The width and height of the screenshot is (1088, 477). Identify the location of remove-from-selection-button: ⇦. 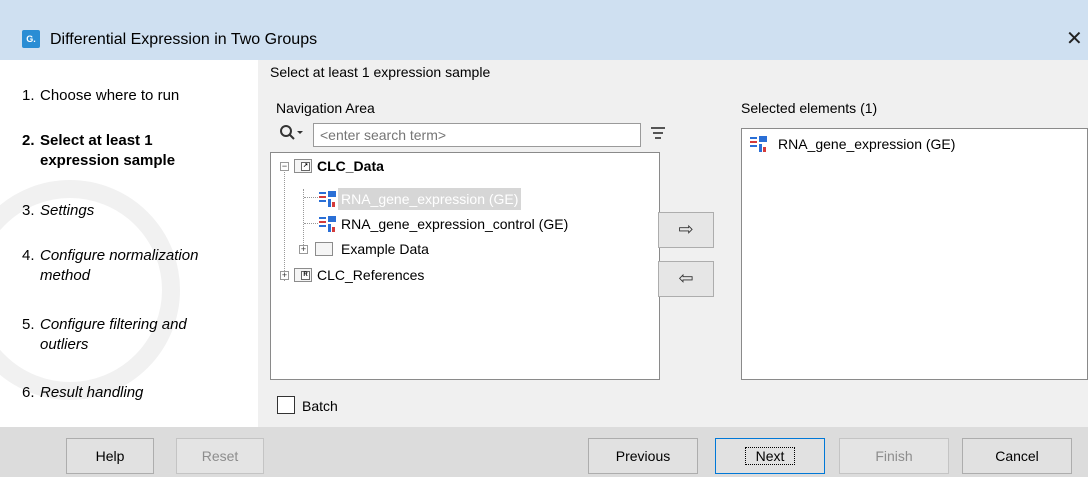
(686, 279).